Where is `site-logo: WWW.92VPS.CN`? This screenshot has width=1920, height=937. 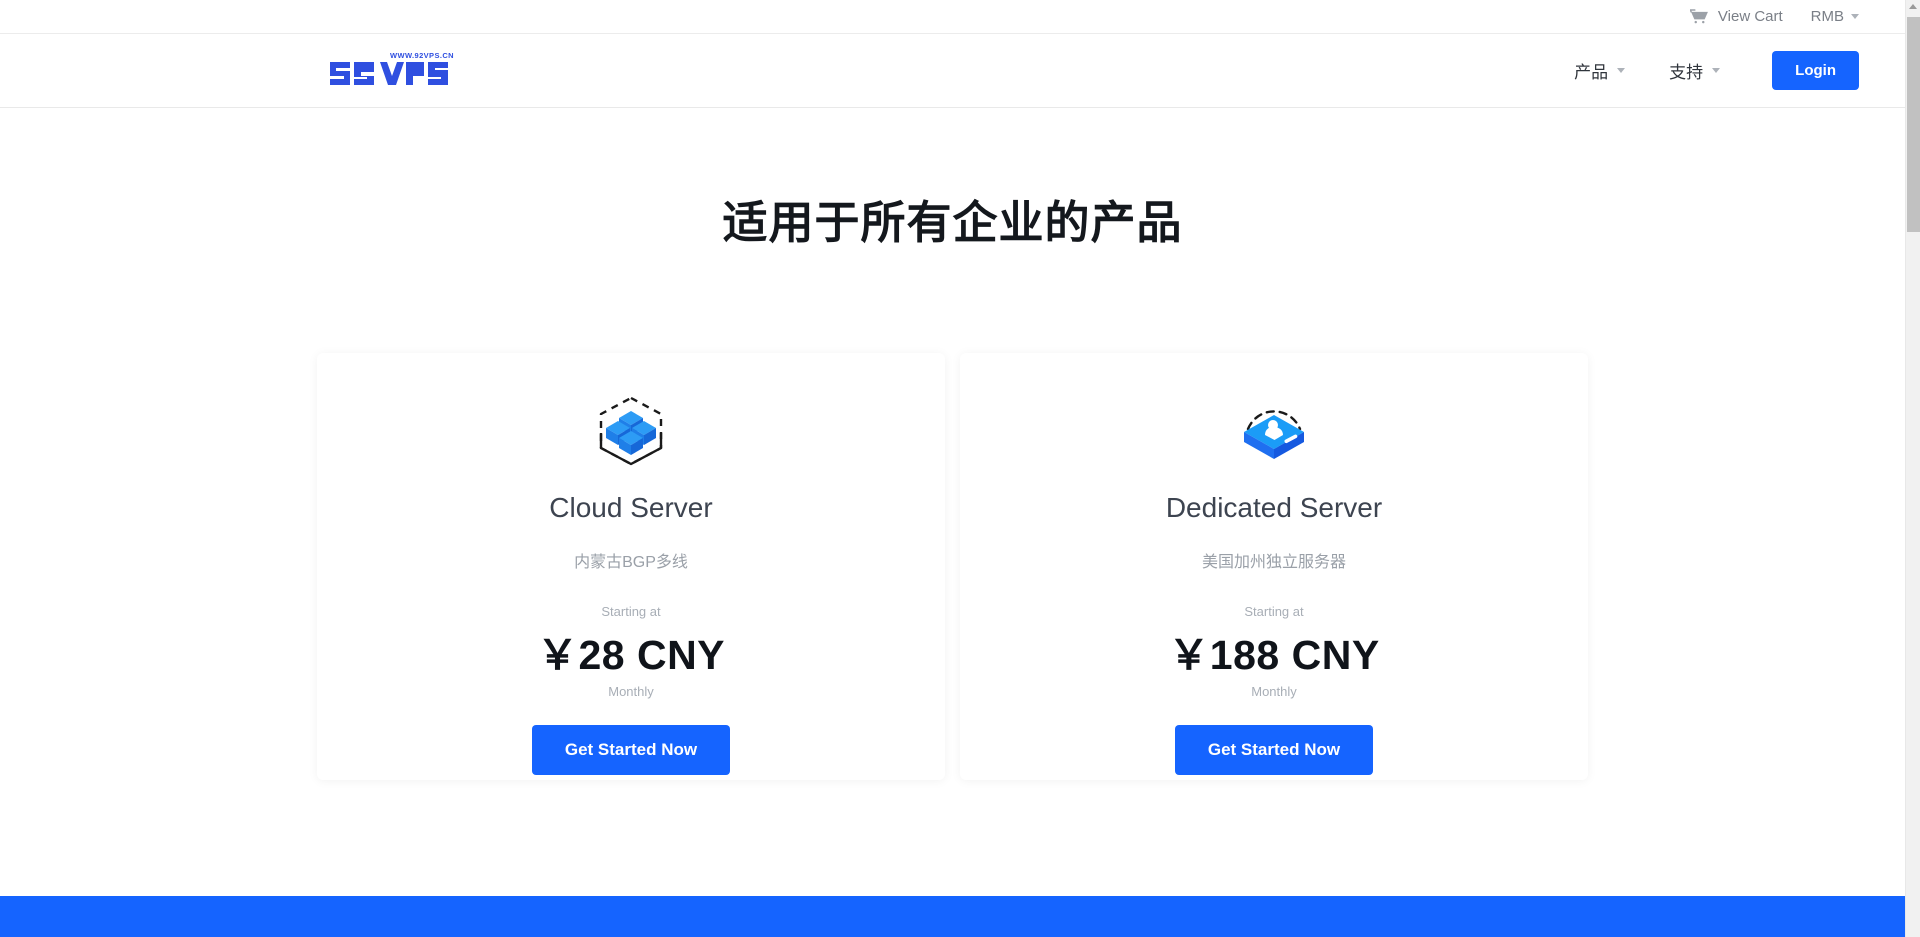 site-logo: WWW.92VPS.CN is located at coordinates (396, 71).